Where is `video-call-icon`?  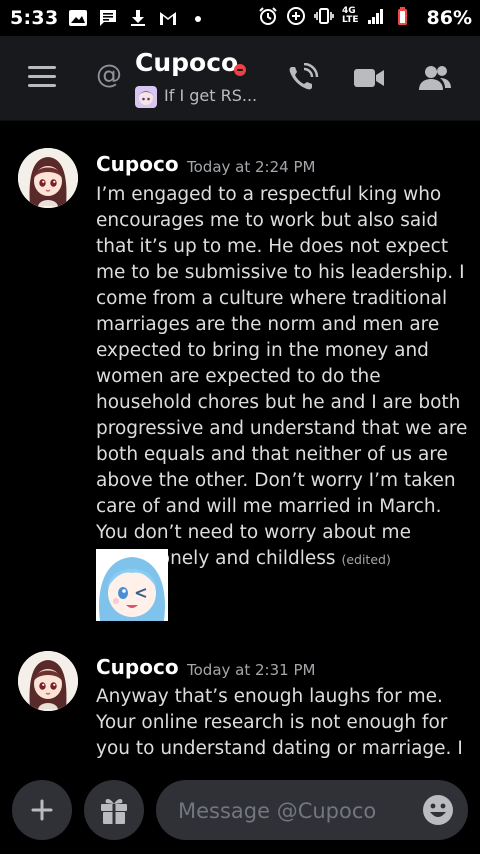 video-call-icon is located at coordinates (369, 78).